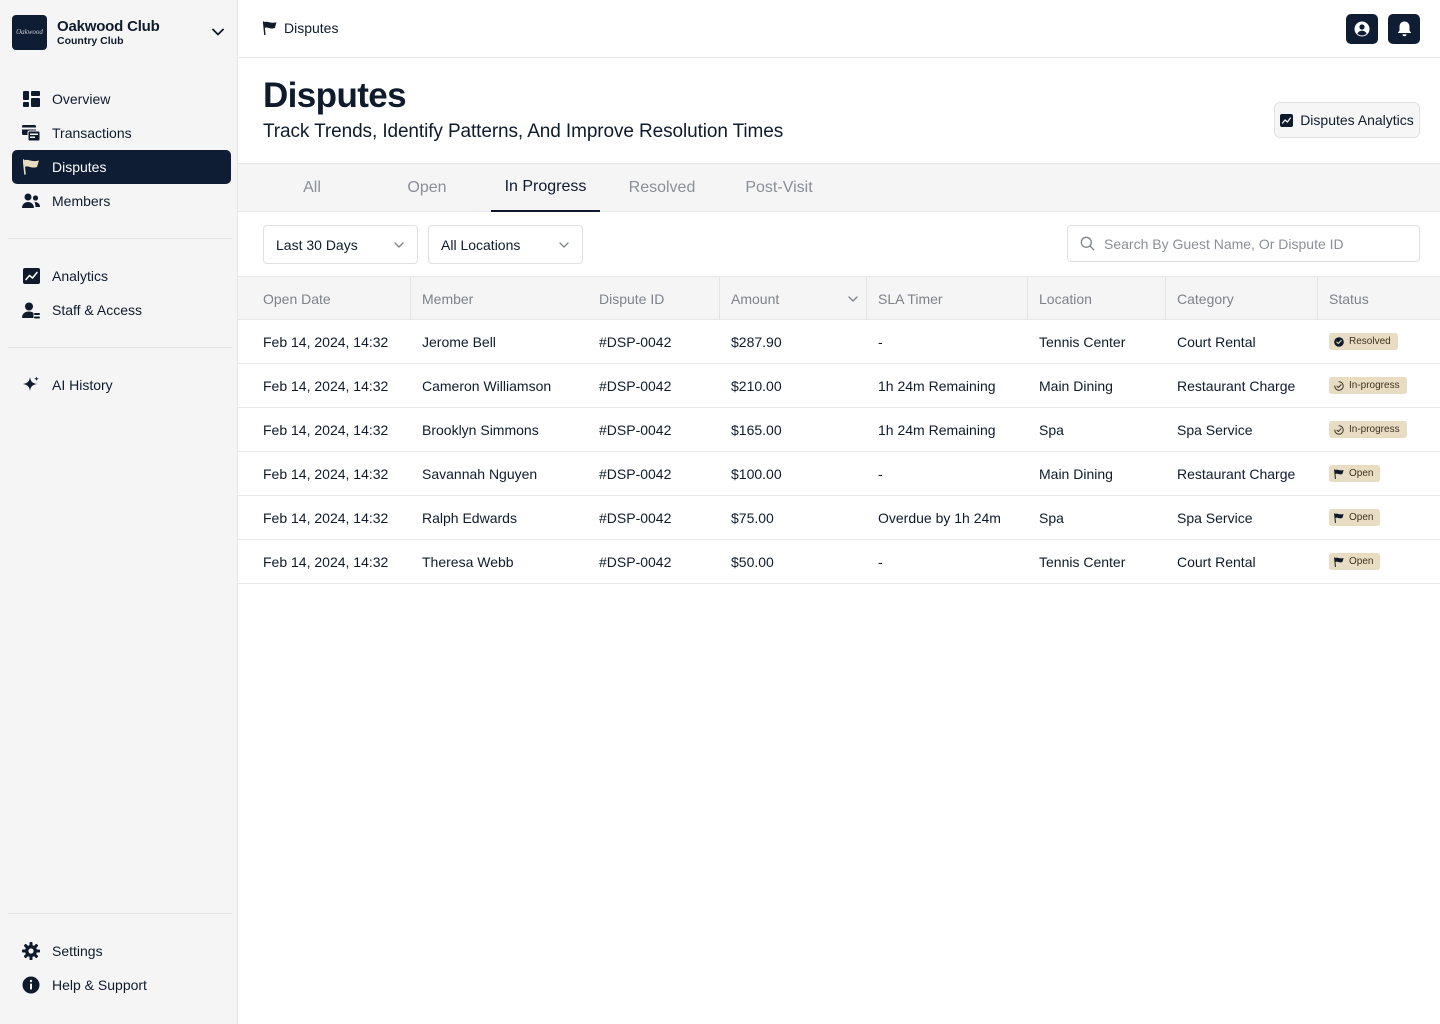  Describe the element at coordinates (755, 298) in the screenshot. I see `column-label: Amount` at that location.